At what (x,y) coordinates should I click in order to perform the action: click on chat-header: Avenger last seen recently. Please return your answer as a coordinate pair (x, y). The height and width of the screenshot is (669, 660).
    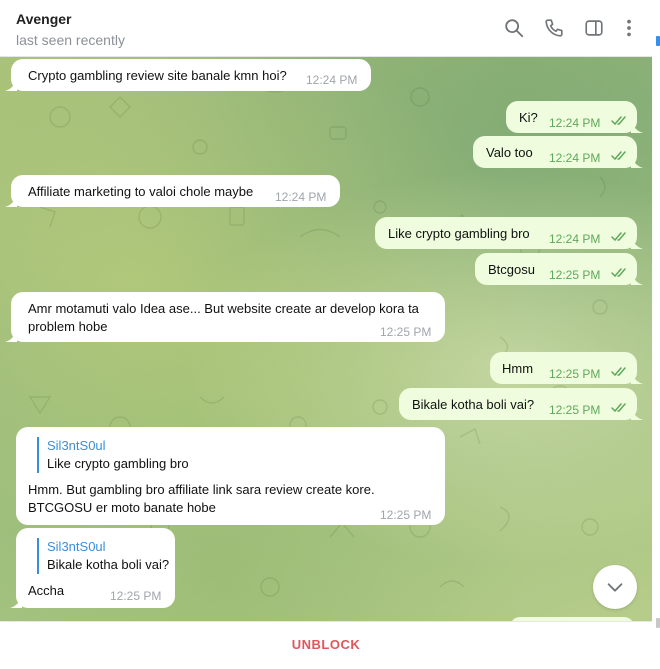
    Looking at the image, I should click on (326, 28).